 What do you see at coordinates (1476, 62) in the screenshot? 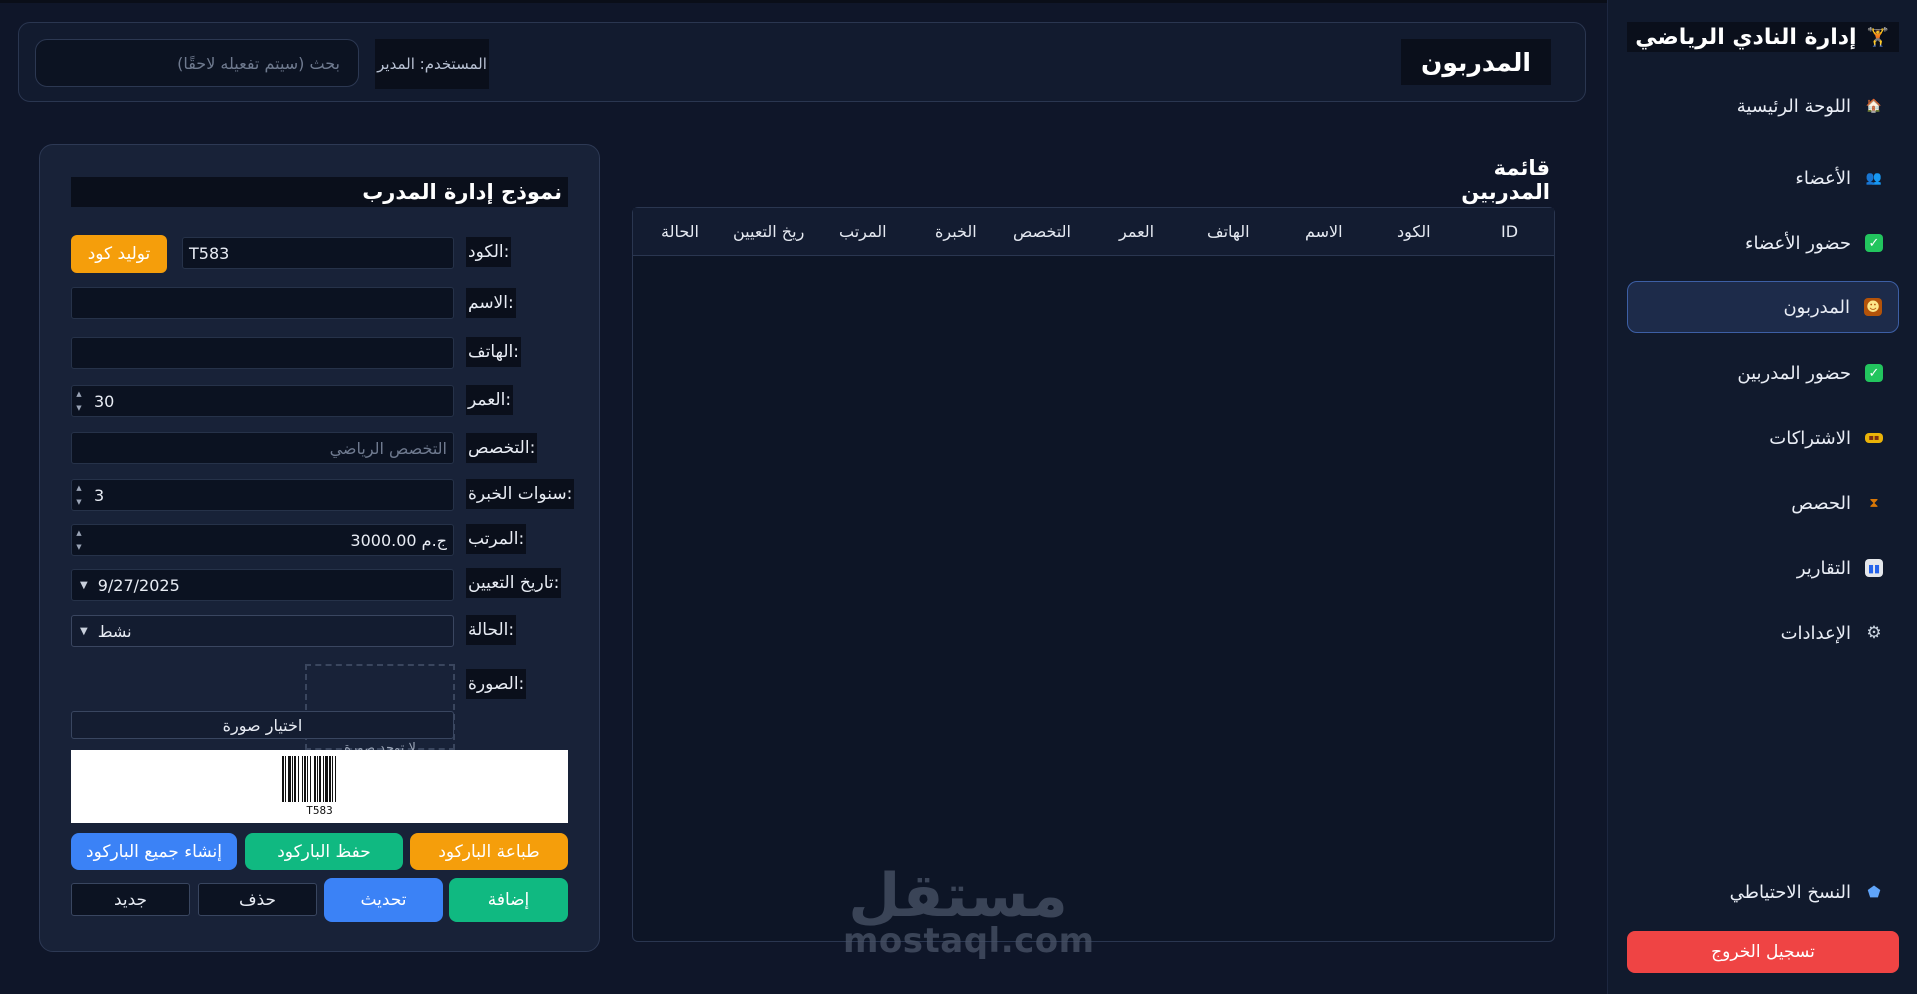
I see `page-title: المدربون` at bounding box center [1476, 62].